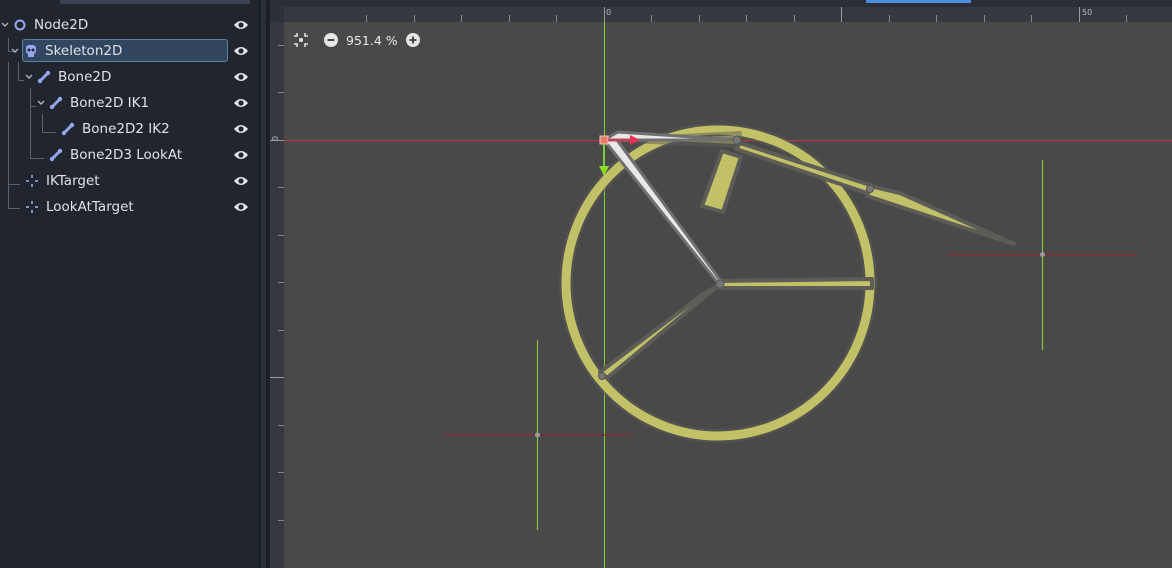  What do you see at coordinates (20, 25) in the screenshot?
I see `node2d-circle-icon` at bounding box center [20, 25].